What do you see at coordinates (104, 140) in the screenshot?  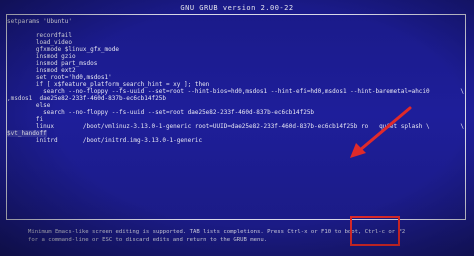 I see `editor-line-initrd: initrd /boot/initrd.img-3.13.0-1-generic` at bounding box center [104, 140].